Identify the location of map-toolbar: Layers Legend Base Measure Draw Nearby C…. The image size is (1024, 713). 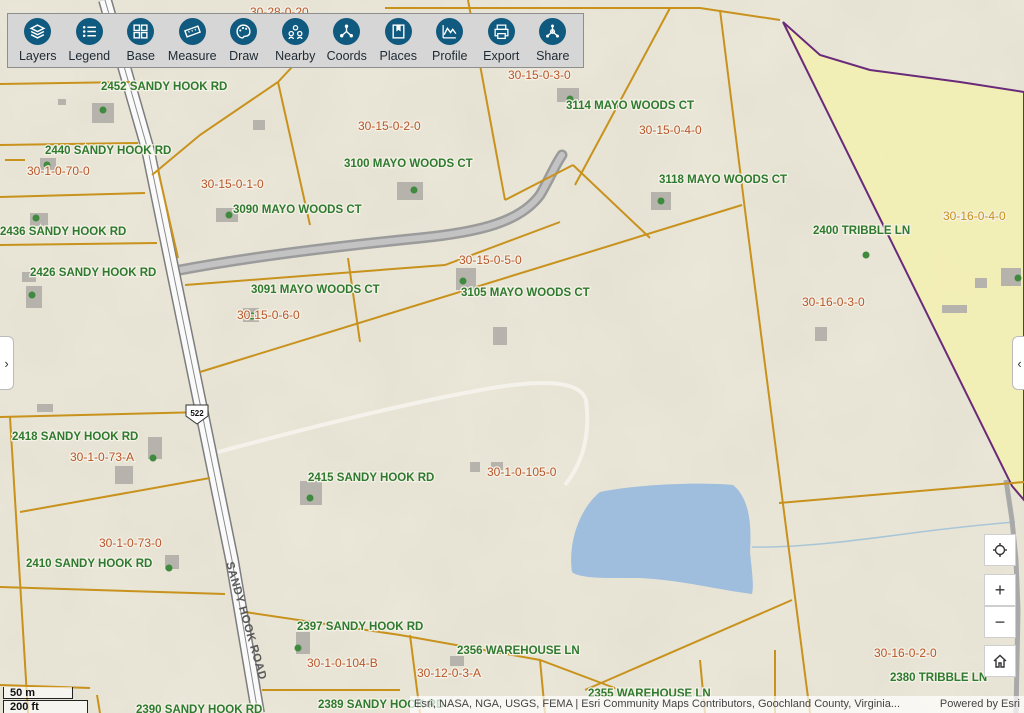
(295, 40).